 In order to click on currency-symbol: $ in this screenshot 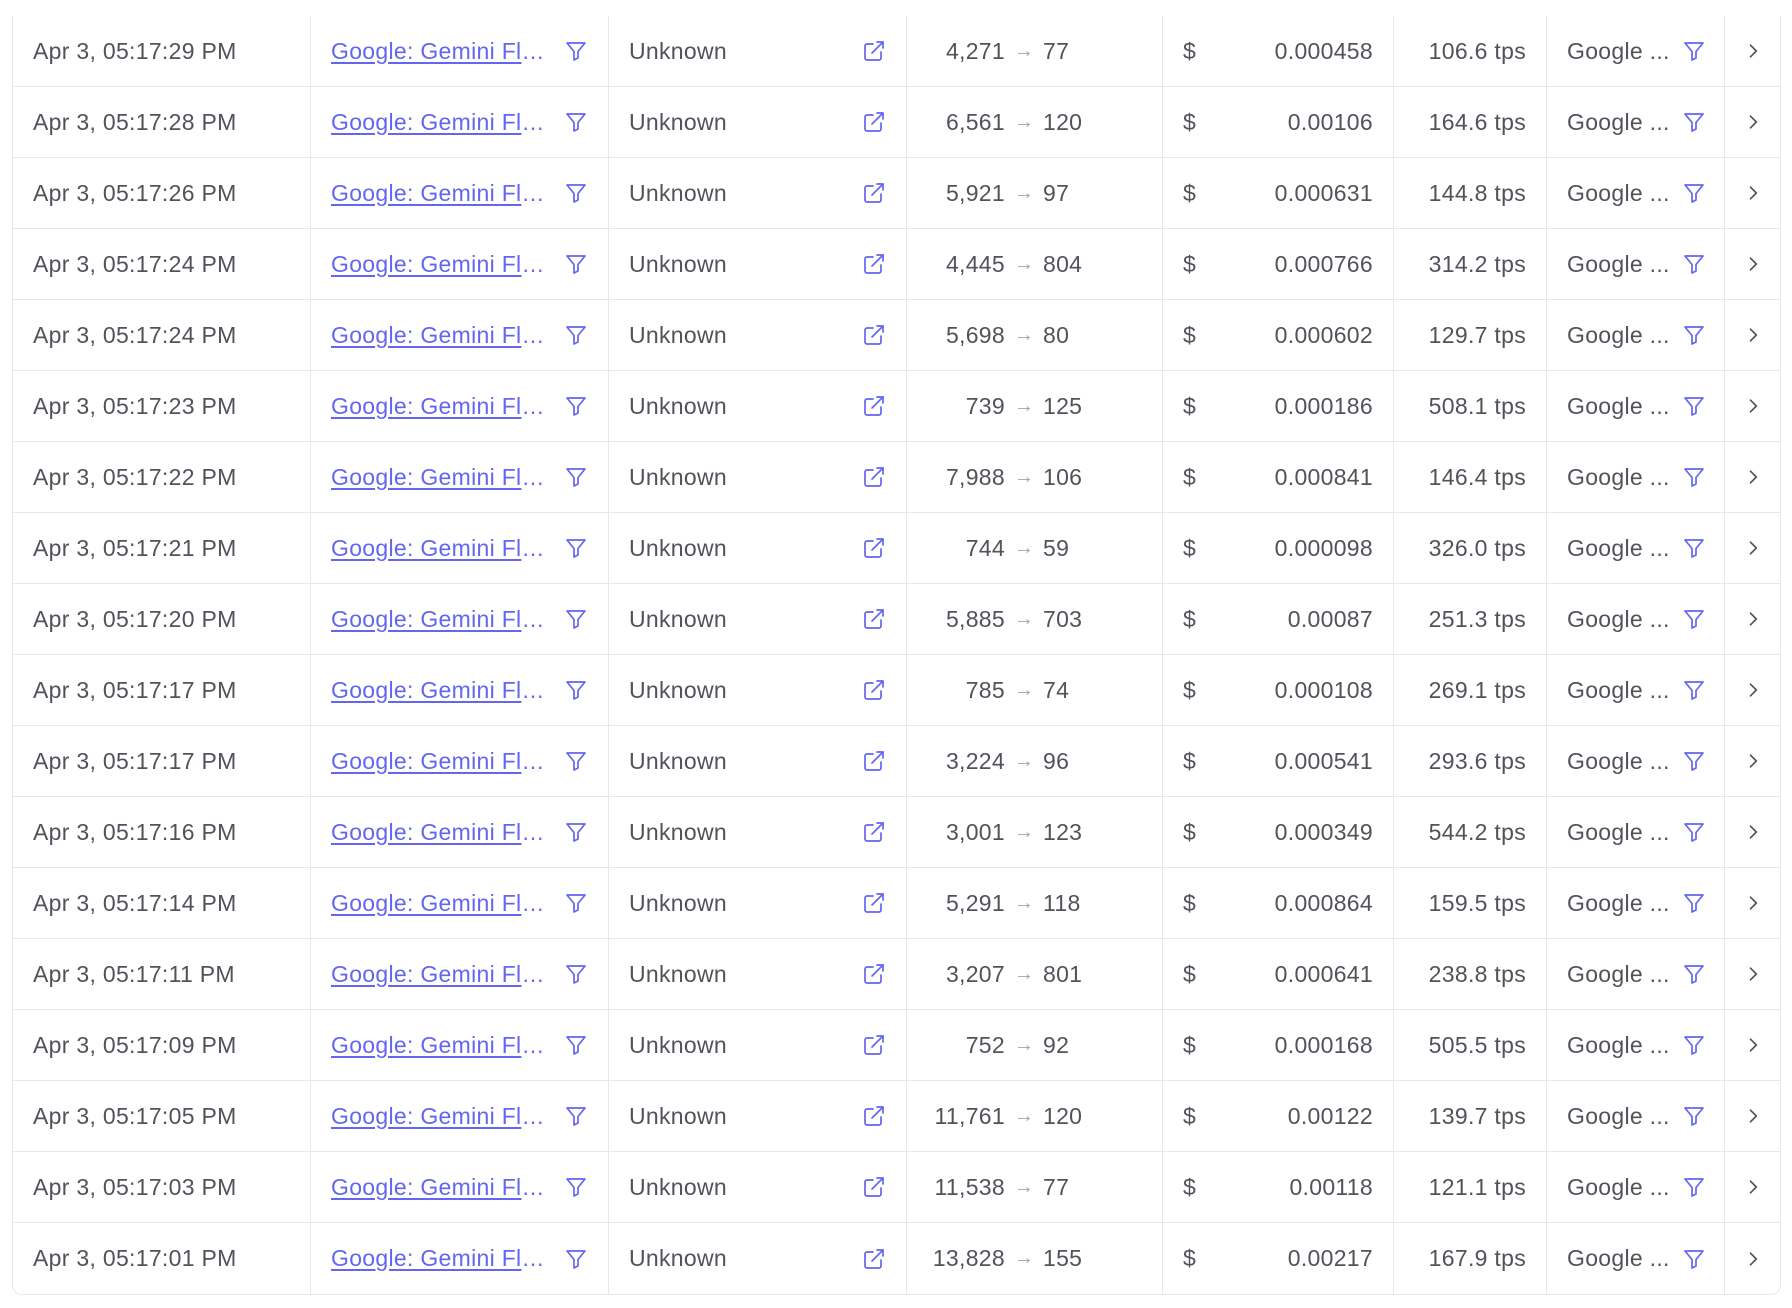, I will do `click(1190, 1186)`.